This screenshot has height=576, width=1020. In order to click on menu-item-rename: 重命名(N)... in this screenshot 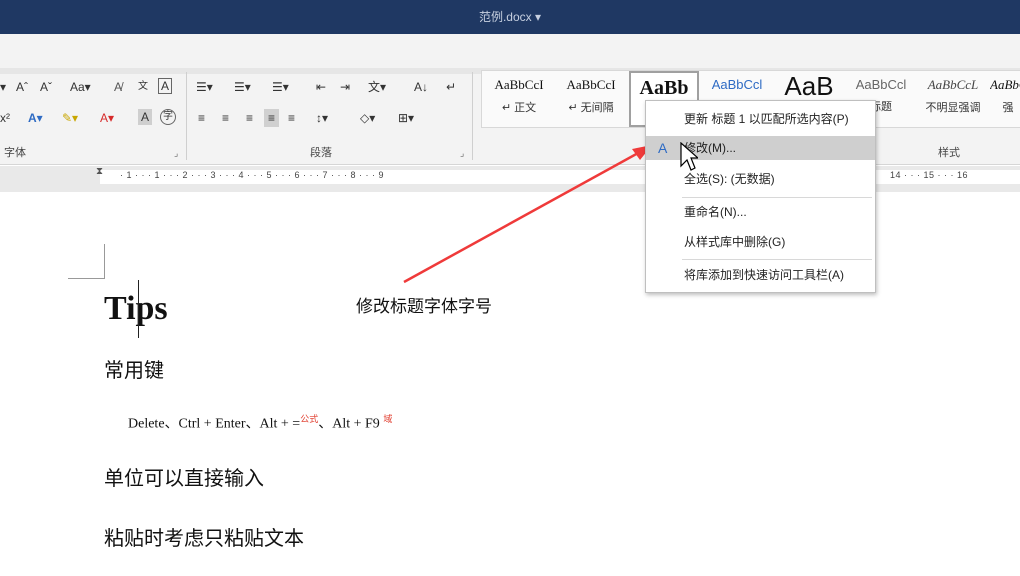, I will do `click(760, 212)`.